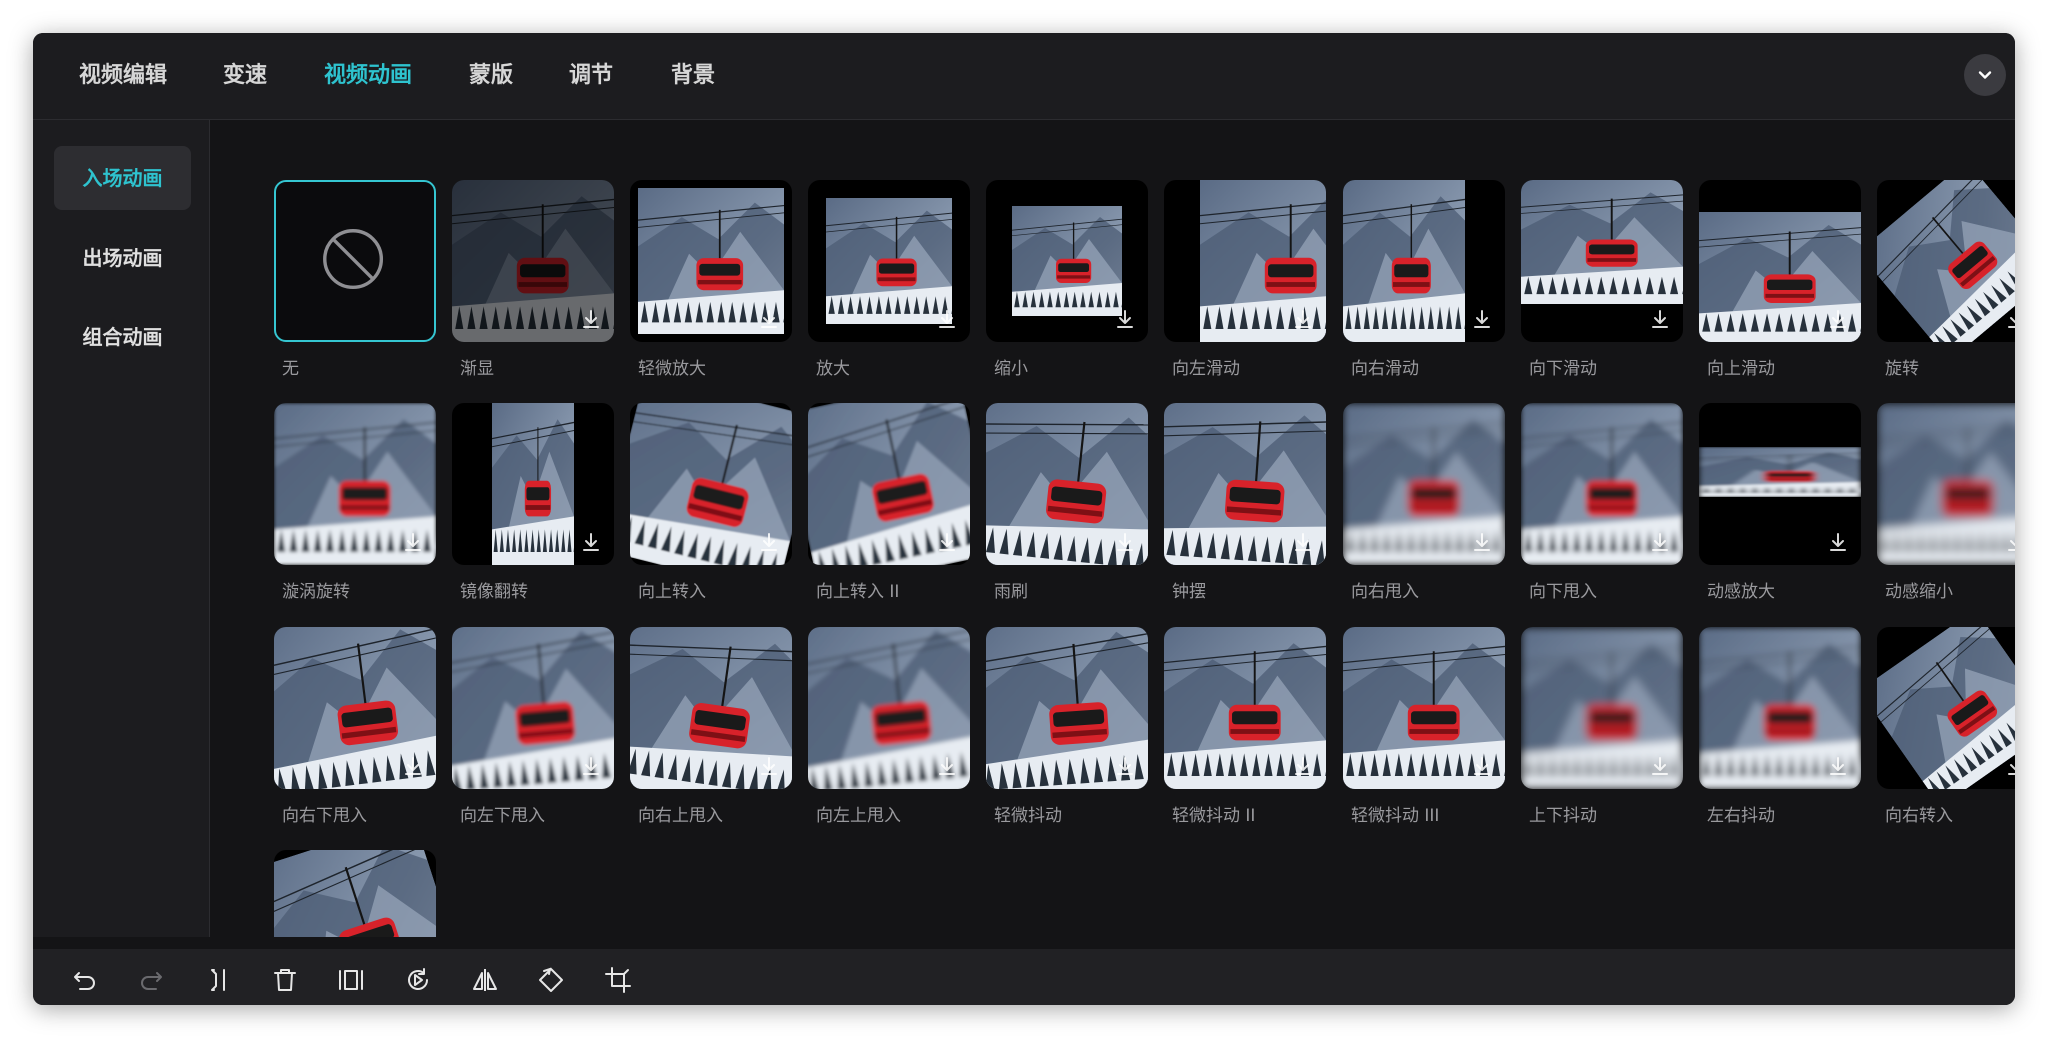 This screenshot has width=2048, height=1038. I want to click on animation-option-rotate-up-in-2: 向上转入 II, so click(889, 503).